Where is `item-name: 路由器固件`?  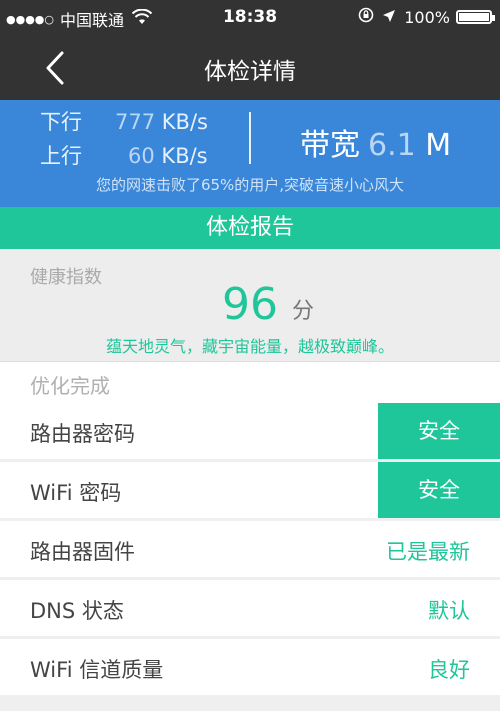 item-name: 路由器固件 is located at coordinates (82, 552).